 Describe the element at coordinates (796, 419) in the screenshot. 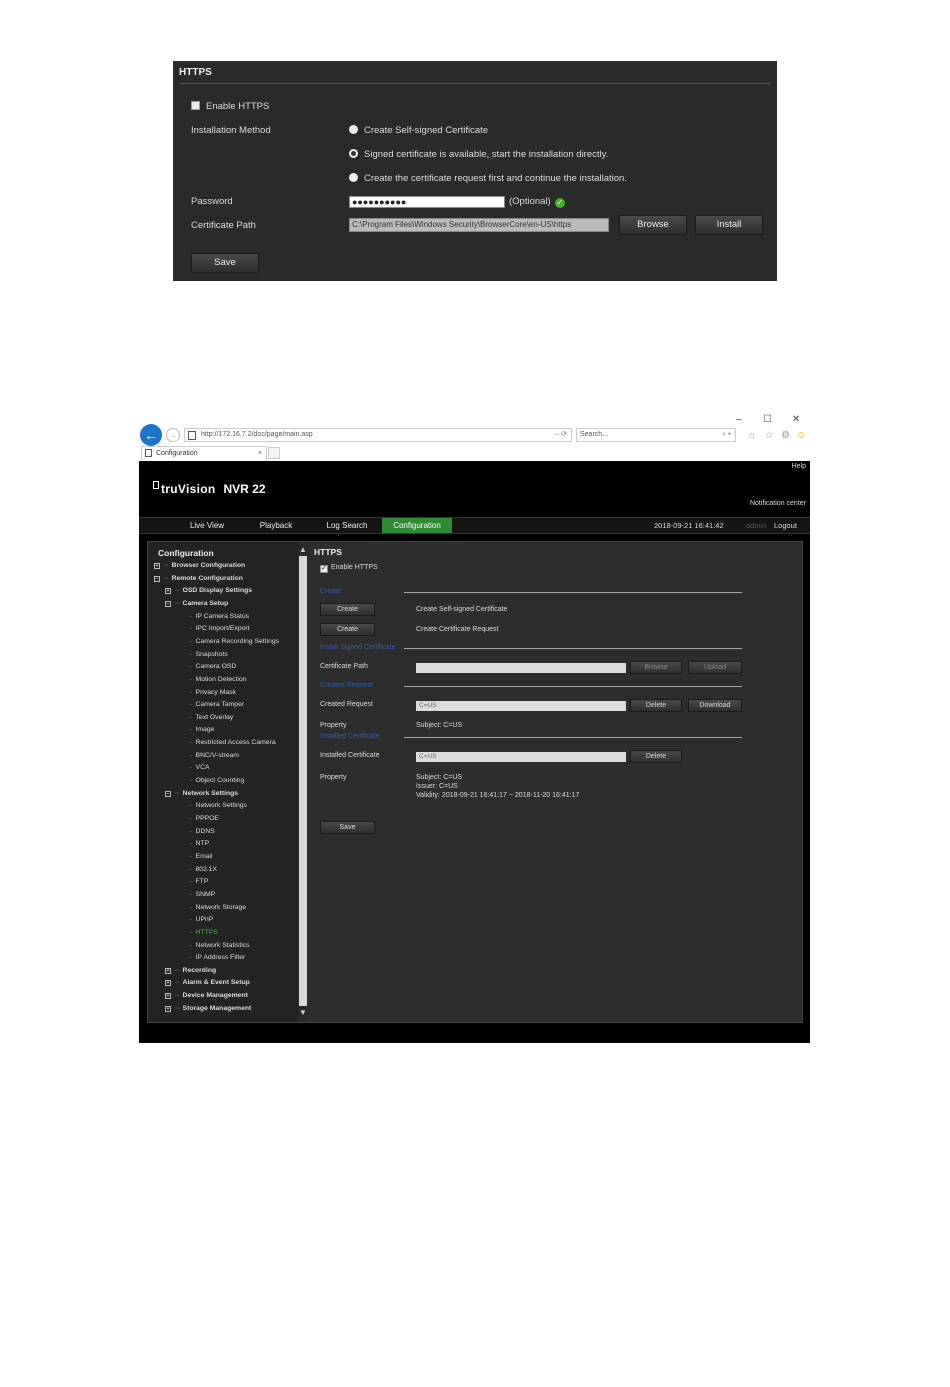

I see `close-window-button: ✕` at that location.